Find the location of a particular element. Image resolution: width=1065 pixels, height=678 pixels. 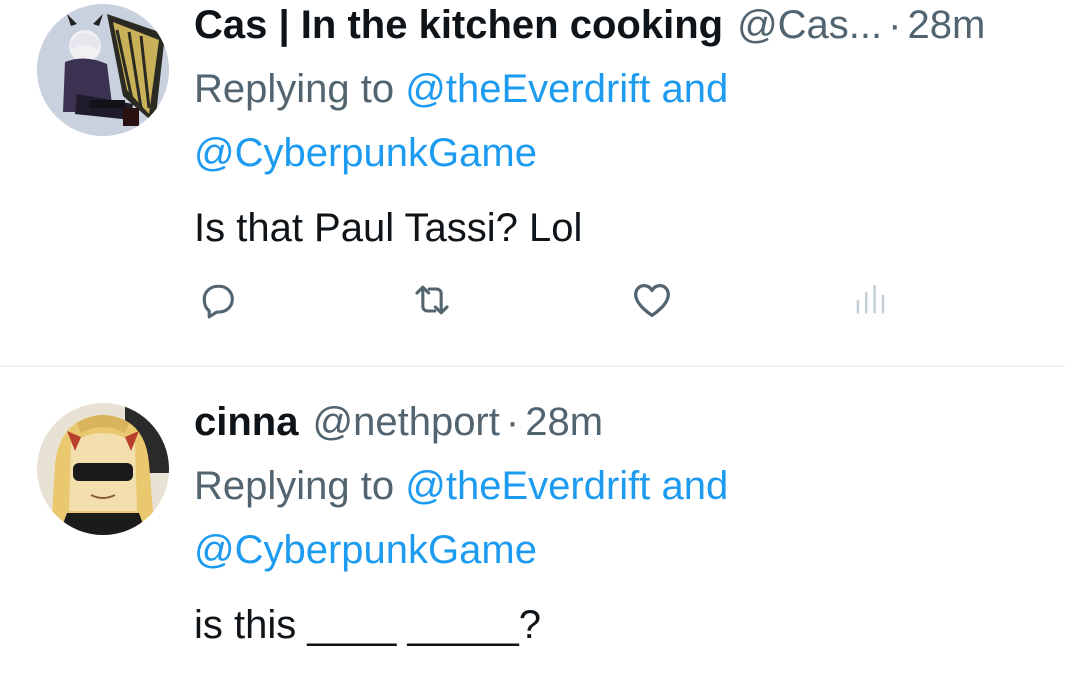

tweet-header: cinna @nethport · 28m is located at coordinates (629, 422).